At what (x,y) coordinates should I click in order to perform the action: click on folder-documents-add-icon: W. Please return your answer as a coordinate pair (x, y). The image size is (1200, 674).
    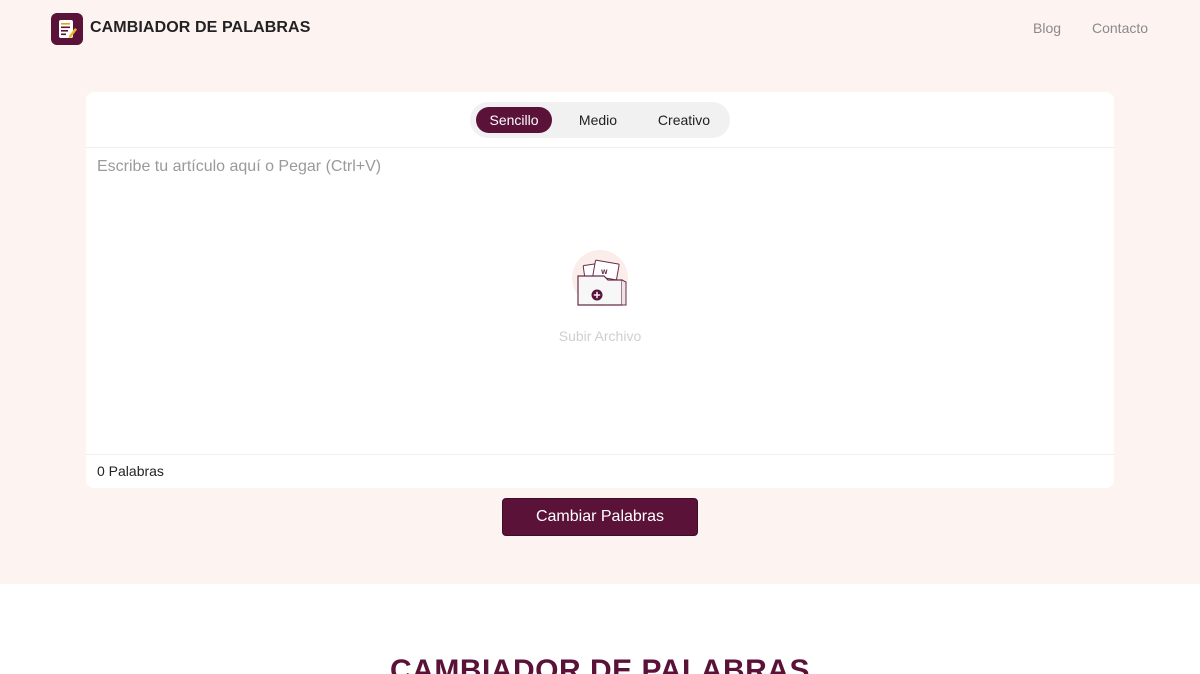
    Looking at the image, I should click on (600, 278).